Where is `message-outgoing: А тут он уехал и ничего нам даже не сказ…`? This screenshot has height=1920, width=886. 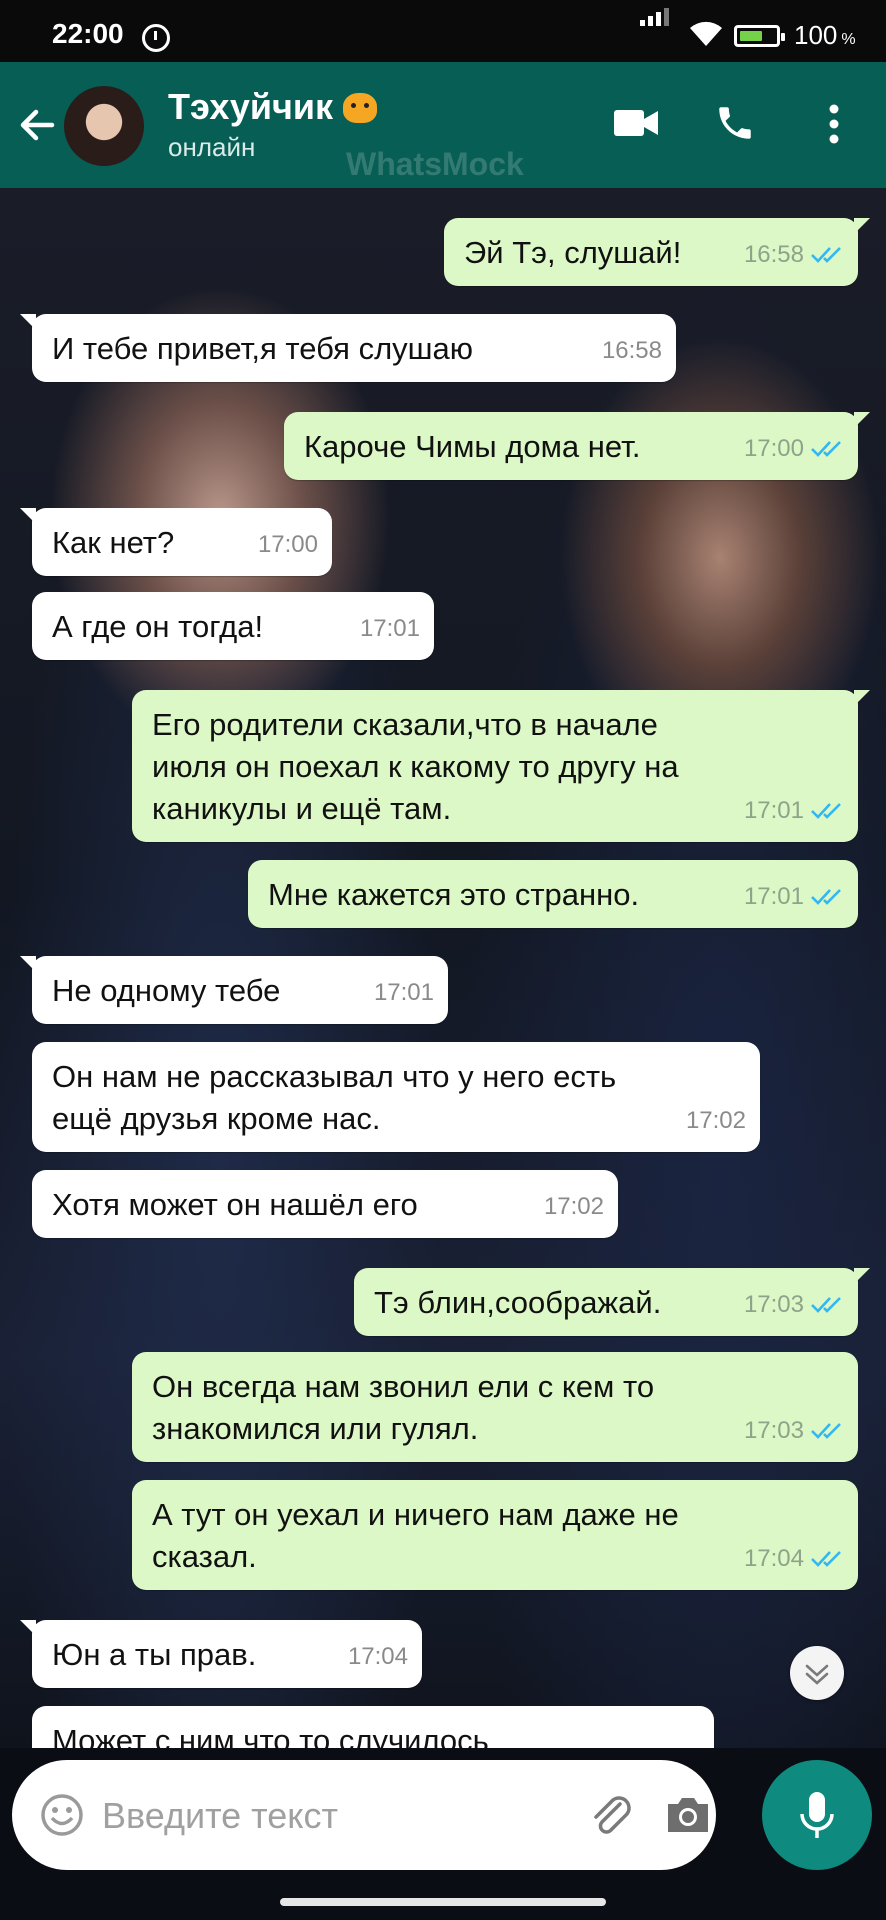
message-outgoing: А тут он уехал и ничего нам даже не сказ… is located at coordinates (495, 1535).